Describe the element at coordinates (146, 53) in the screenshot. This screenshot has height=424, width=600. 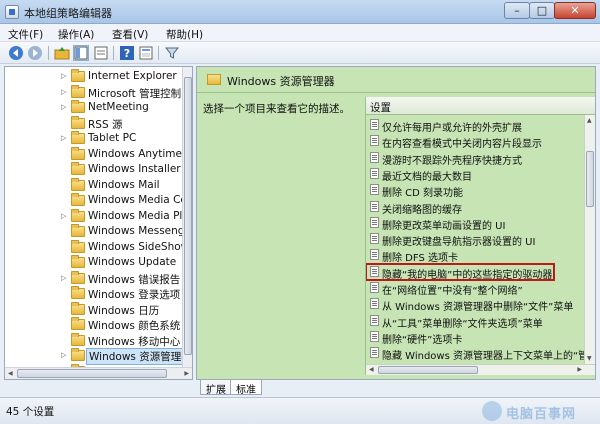
I see `properties-icon` at that location.